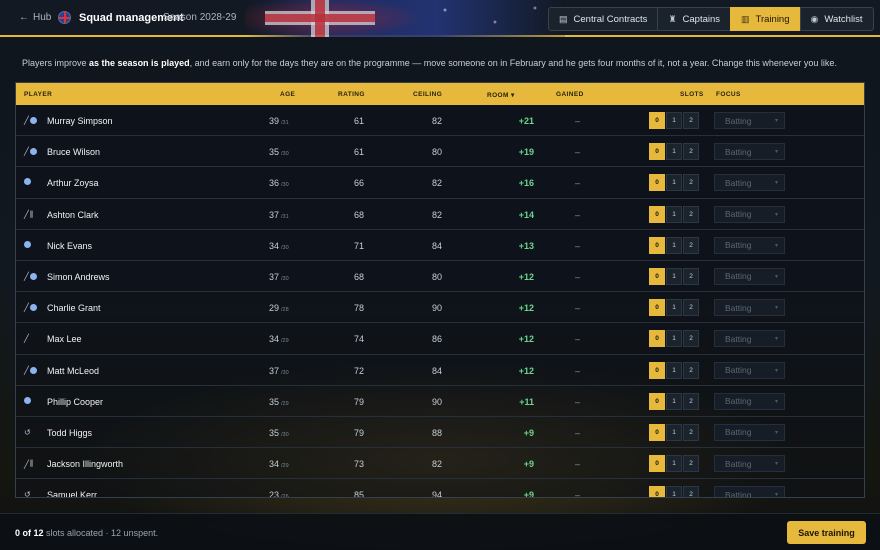 Image resolution: width=880 pixels, height=550 pixels. Describe the element at coordinates (526, 214) in the screenshot. I see `player-room: +14` at that location.